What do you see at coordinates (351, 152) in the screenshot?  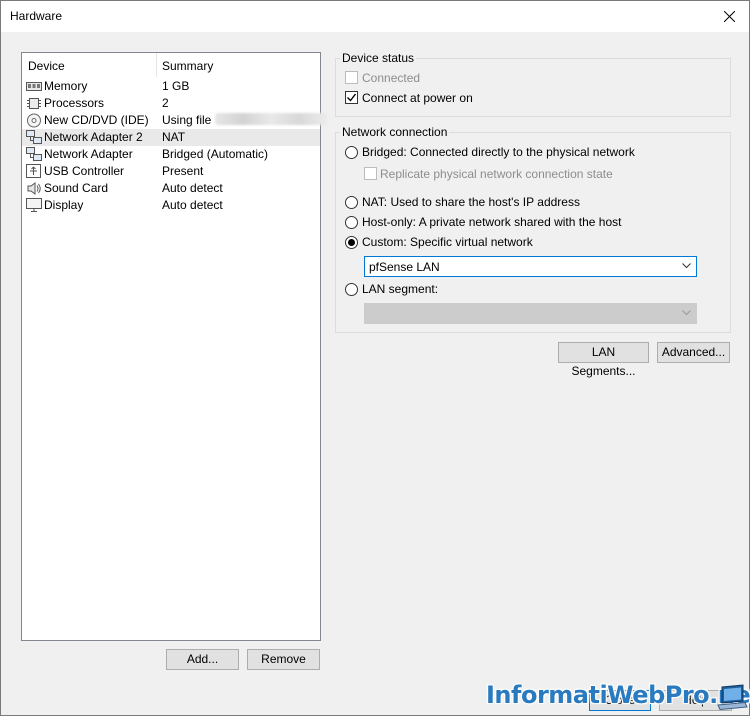 I see `bridged-radio` at bounding box center [351, 152].